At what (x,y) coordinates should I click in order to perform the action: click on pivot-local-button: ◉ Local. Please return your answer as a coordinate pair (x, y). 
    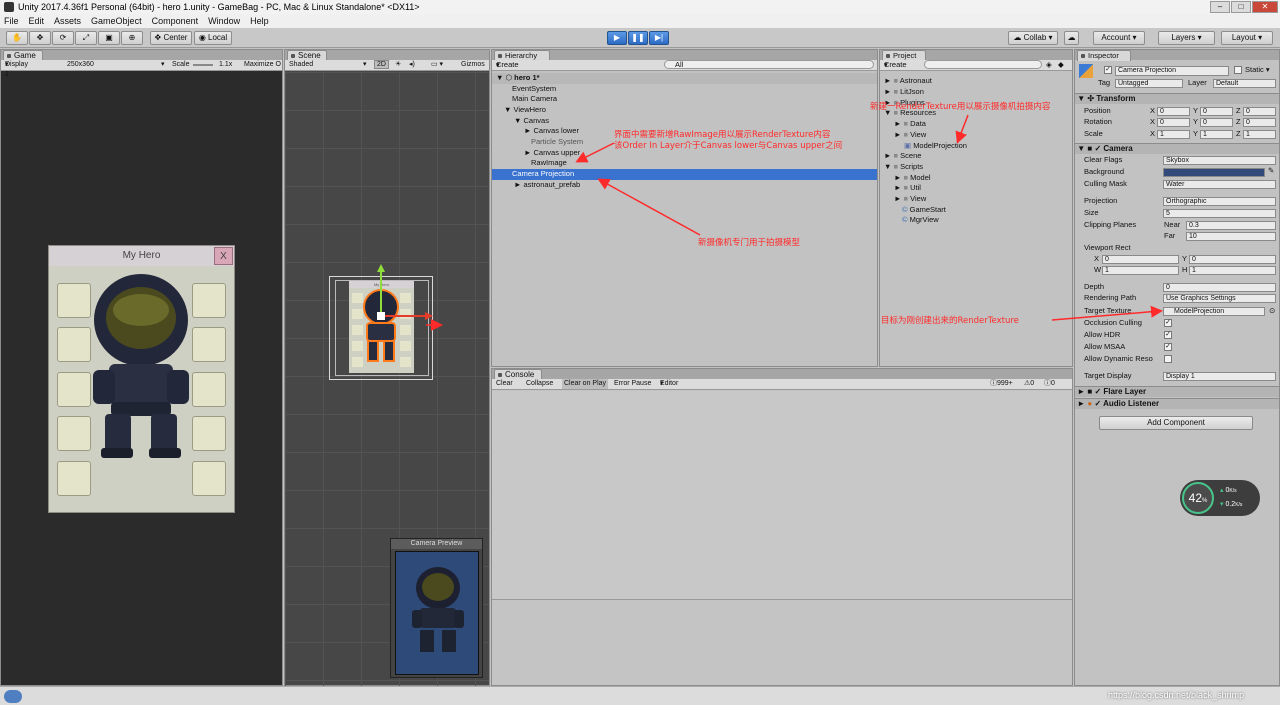
    Looking at the image, I should click on (213, 38).